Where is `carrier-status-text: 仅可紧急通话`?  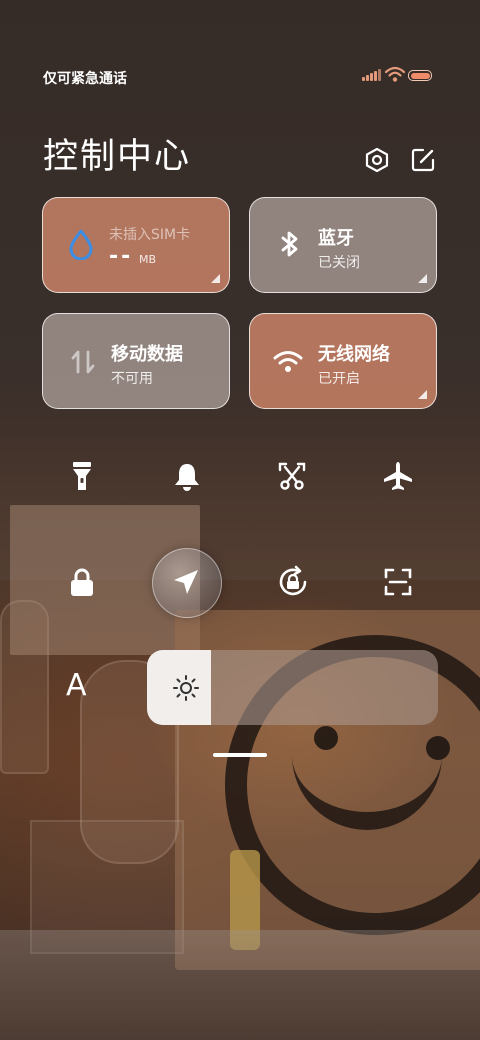 carrier-status-text: 仅可紧急通话 is located at coordinates (85, 79).